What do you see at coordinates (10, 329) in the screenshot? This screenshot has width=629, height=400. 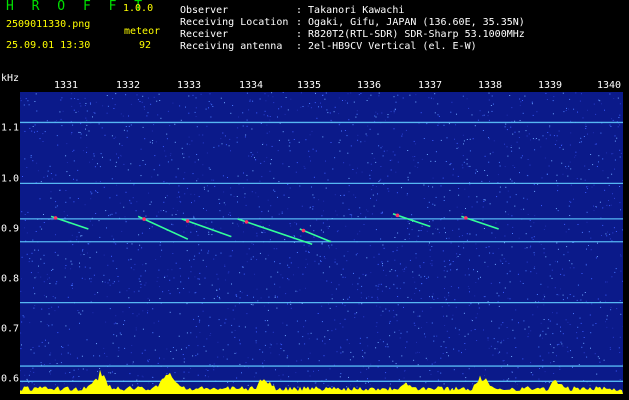 I see `y-tick-label: 0.7` at bounding box center [10, 329].